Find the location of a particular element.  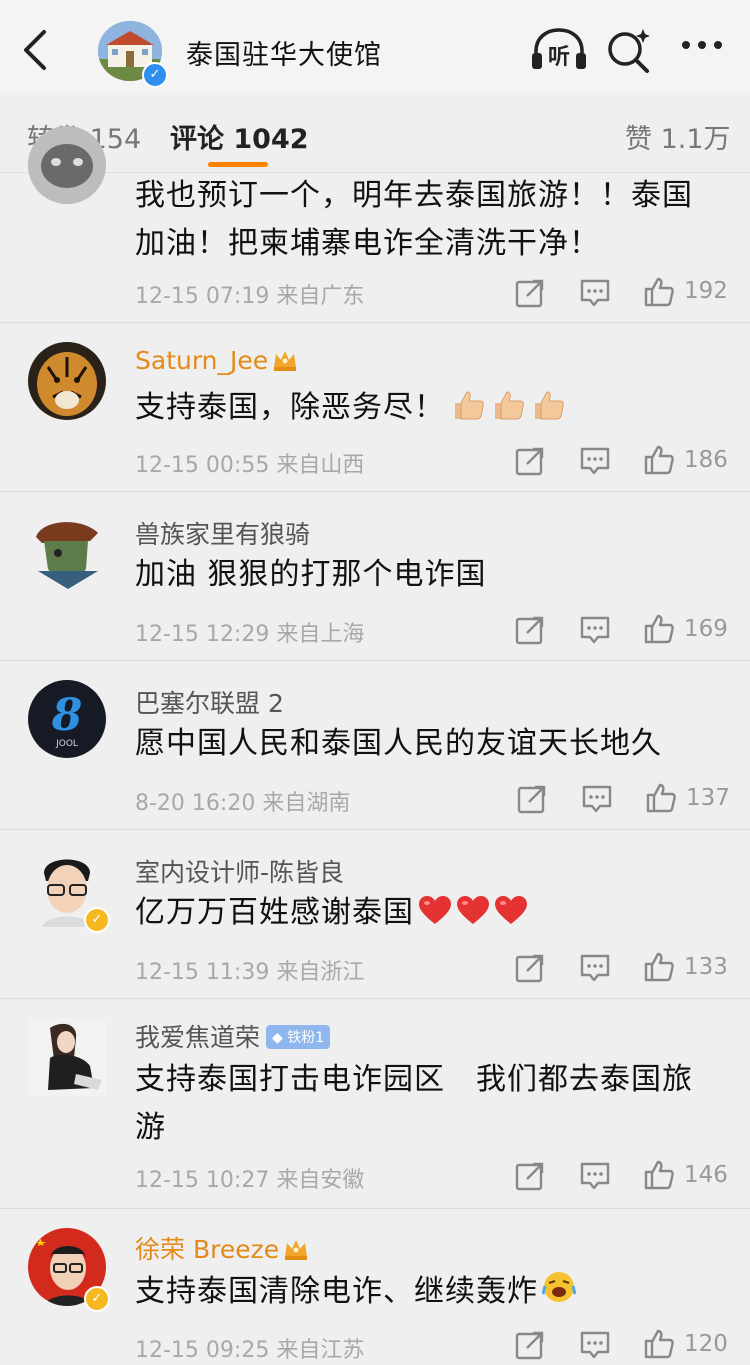

username: 巴塞尔联盟 2 is located at coordinates (209, 702).